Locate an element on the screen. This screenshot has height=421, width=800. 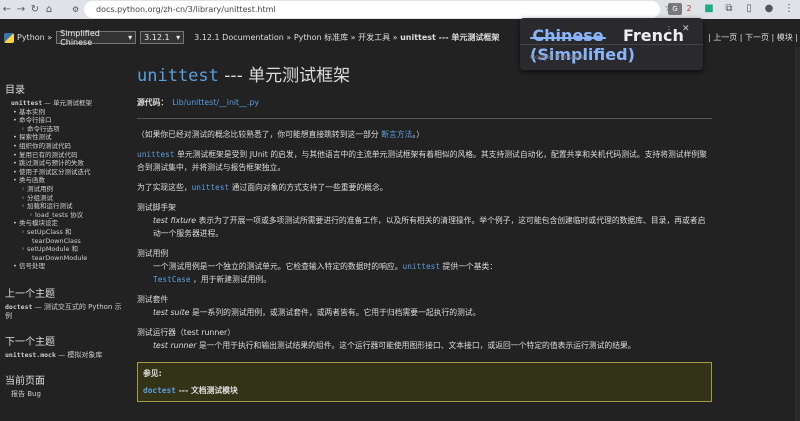
unittest-link: unittest is located at coordinates (156, 154).